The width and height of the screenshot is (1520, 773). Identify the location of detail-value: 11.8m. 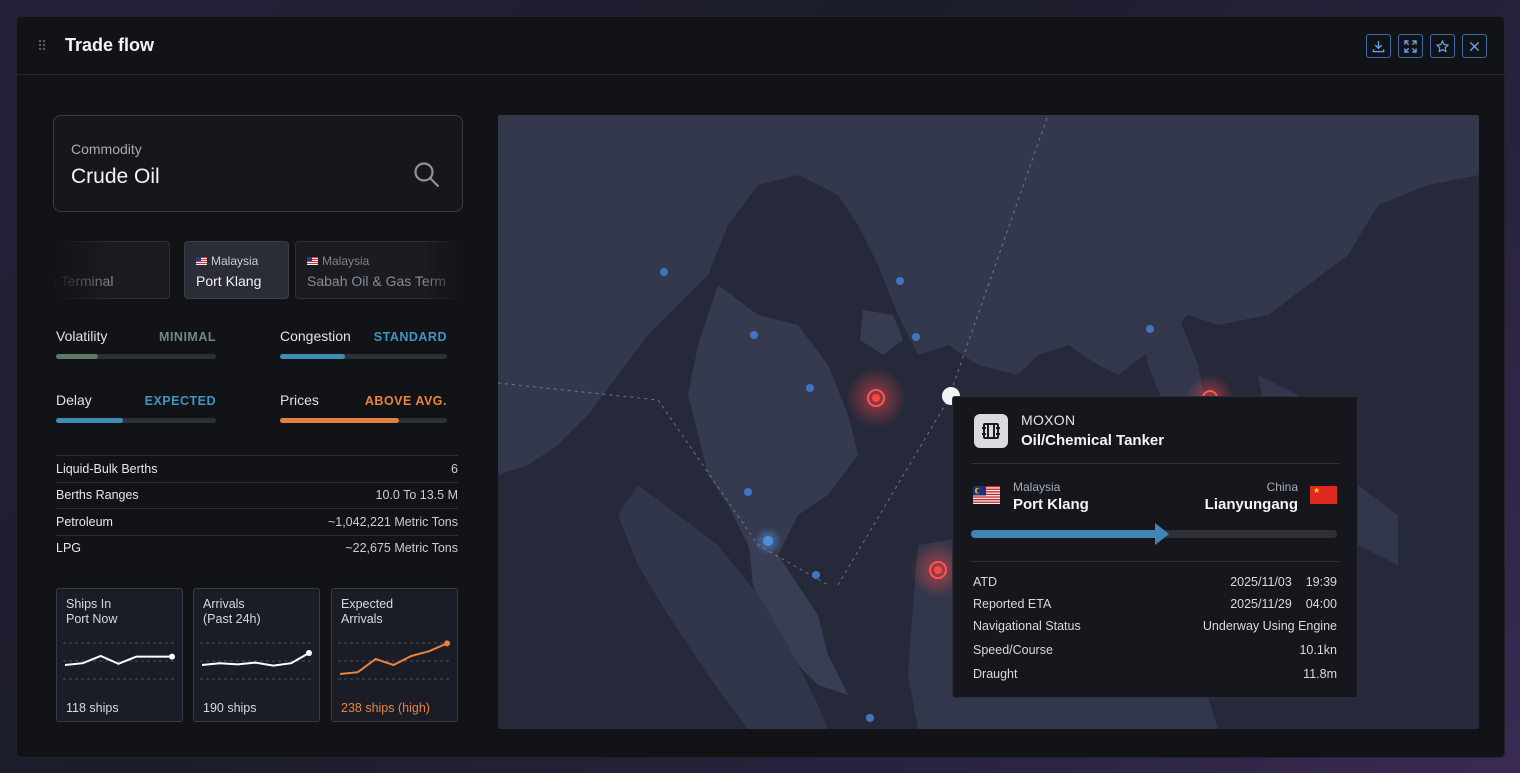
(1320, 674).